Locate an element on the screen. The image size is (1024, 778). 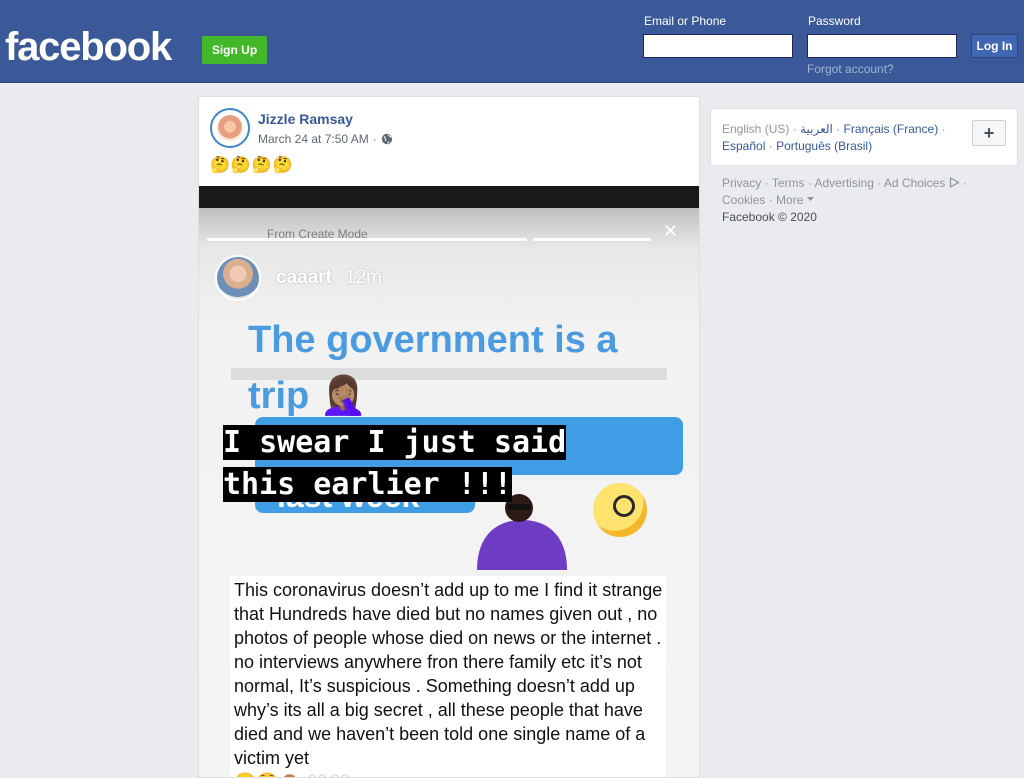
language-link: Español is located at coordinates (743, 146).